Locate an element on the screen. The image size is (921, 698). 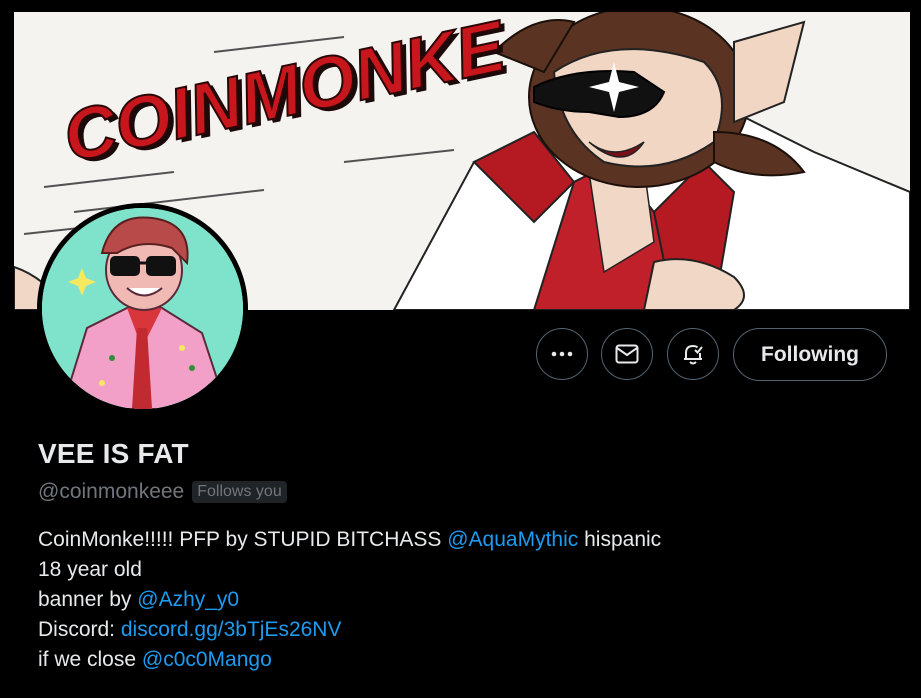
bio-line-4: Discord: discord.gg/3bTjEs26NV is located at coordinates (468, 630).